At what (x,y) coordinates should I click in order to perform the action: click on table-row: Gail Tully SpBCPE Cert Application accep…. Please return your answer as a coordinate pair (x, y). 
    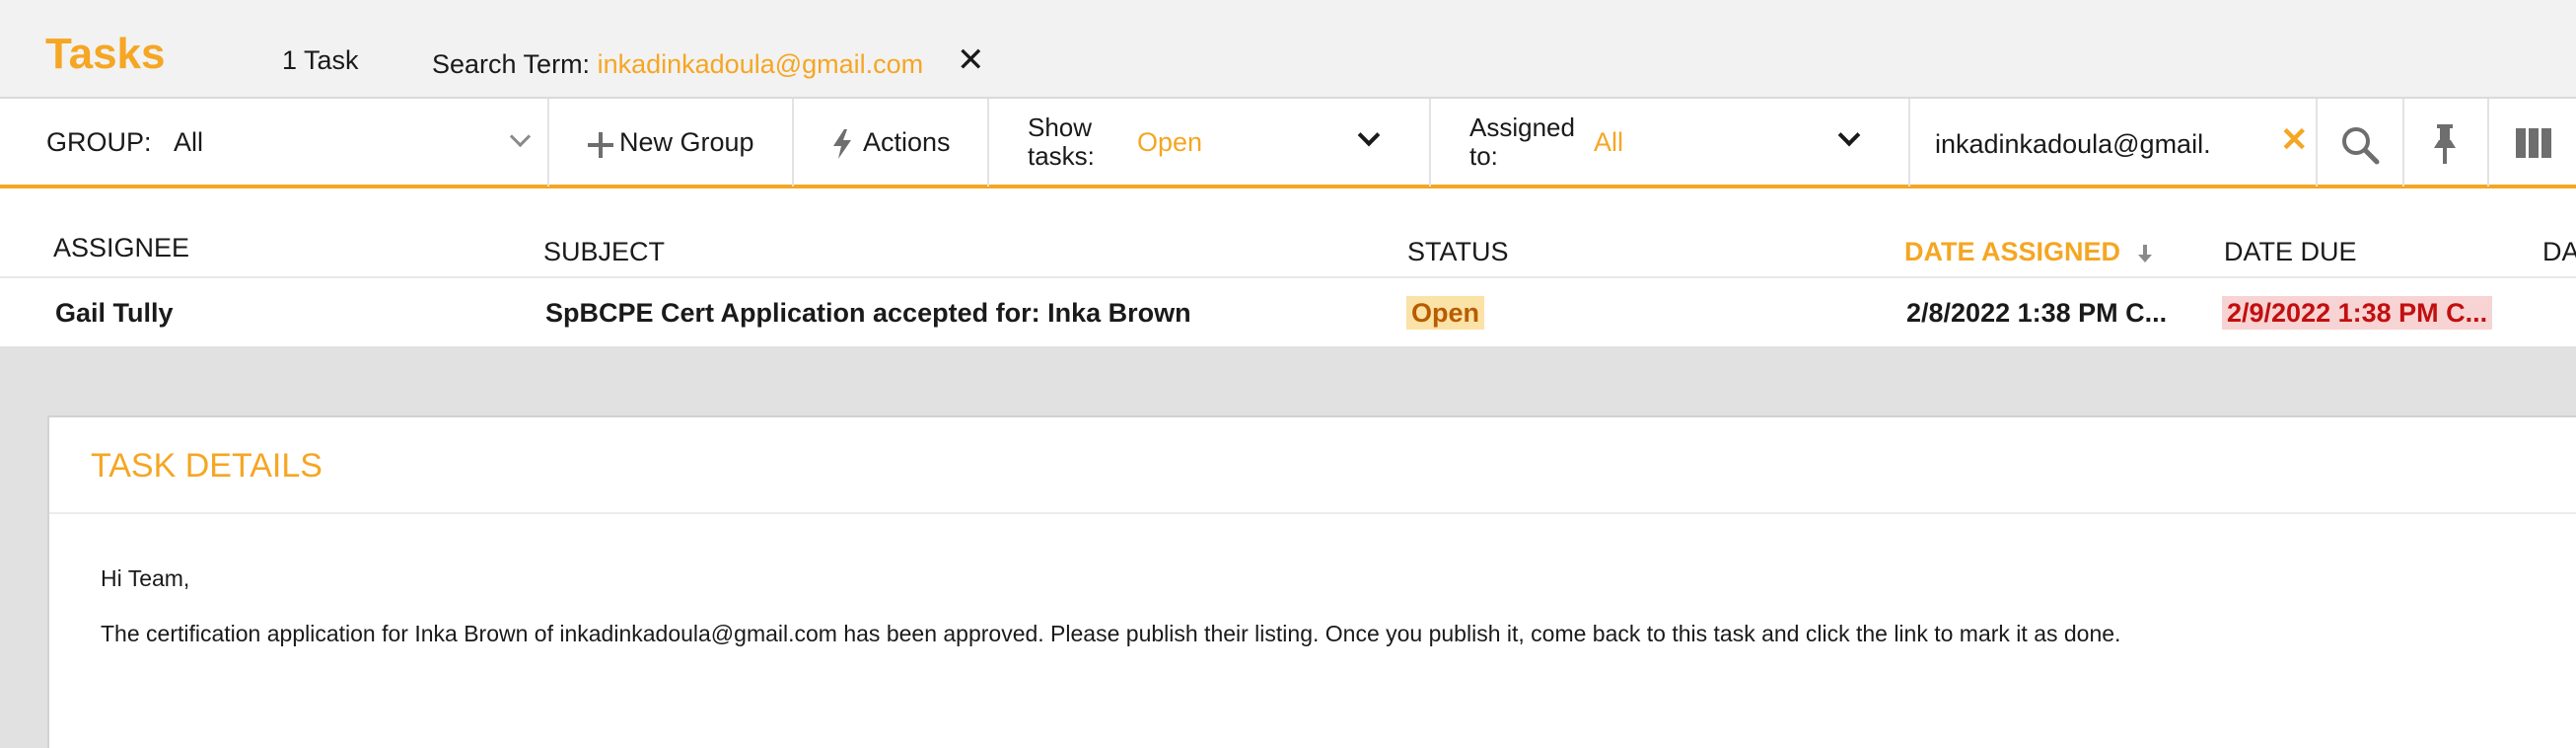
    Looking at the image, I should click on (1288, 312).